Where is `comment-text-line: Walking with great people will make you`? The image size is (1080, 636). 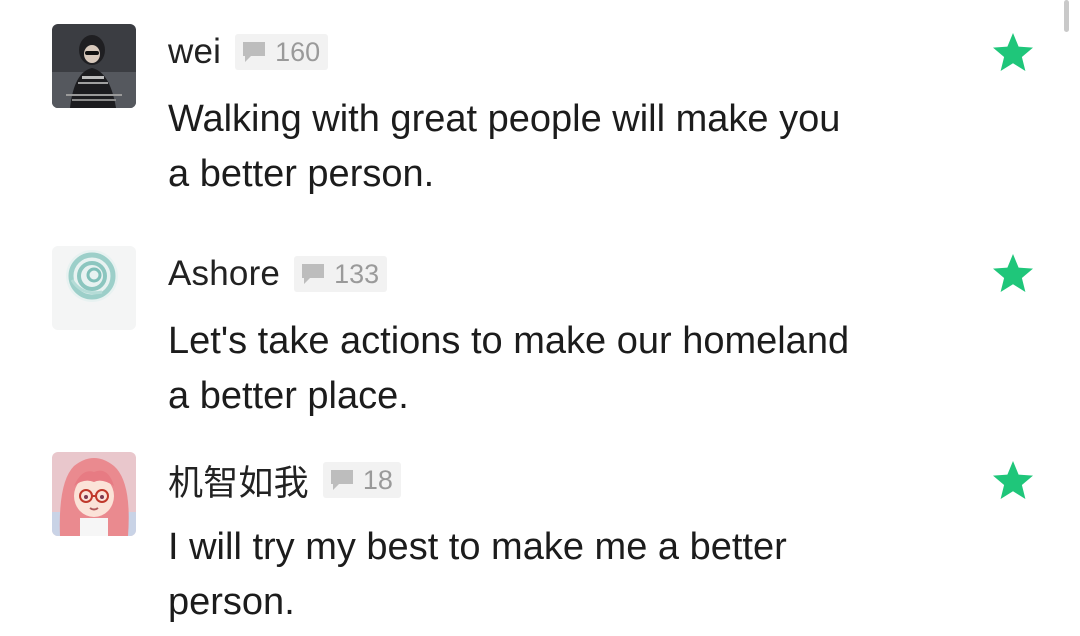
comment-text-line: Walking with great people will make you is located at coordinates (504, 119).